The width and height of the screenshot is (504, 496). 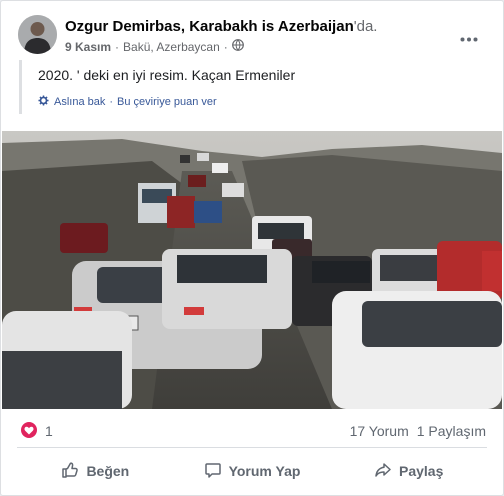 What do you see at coordinates (365, 26) in the screenshot?
I see `group-suffix: 'da.` at bounding box center [365, 26].